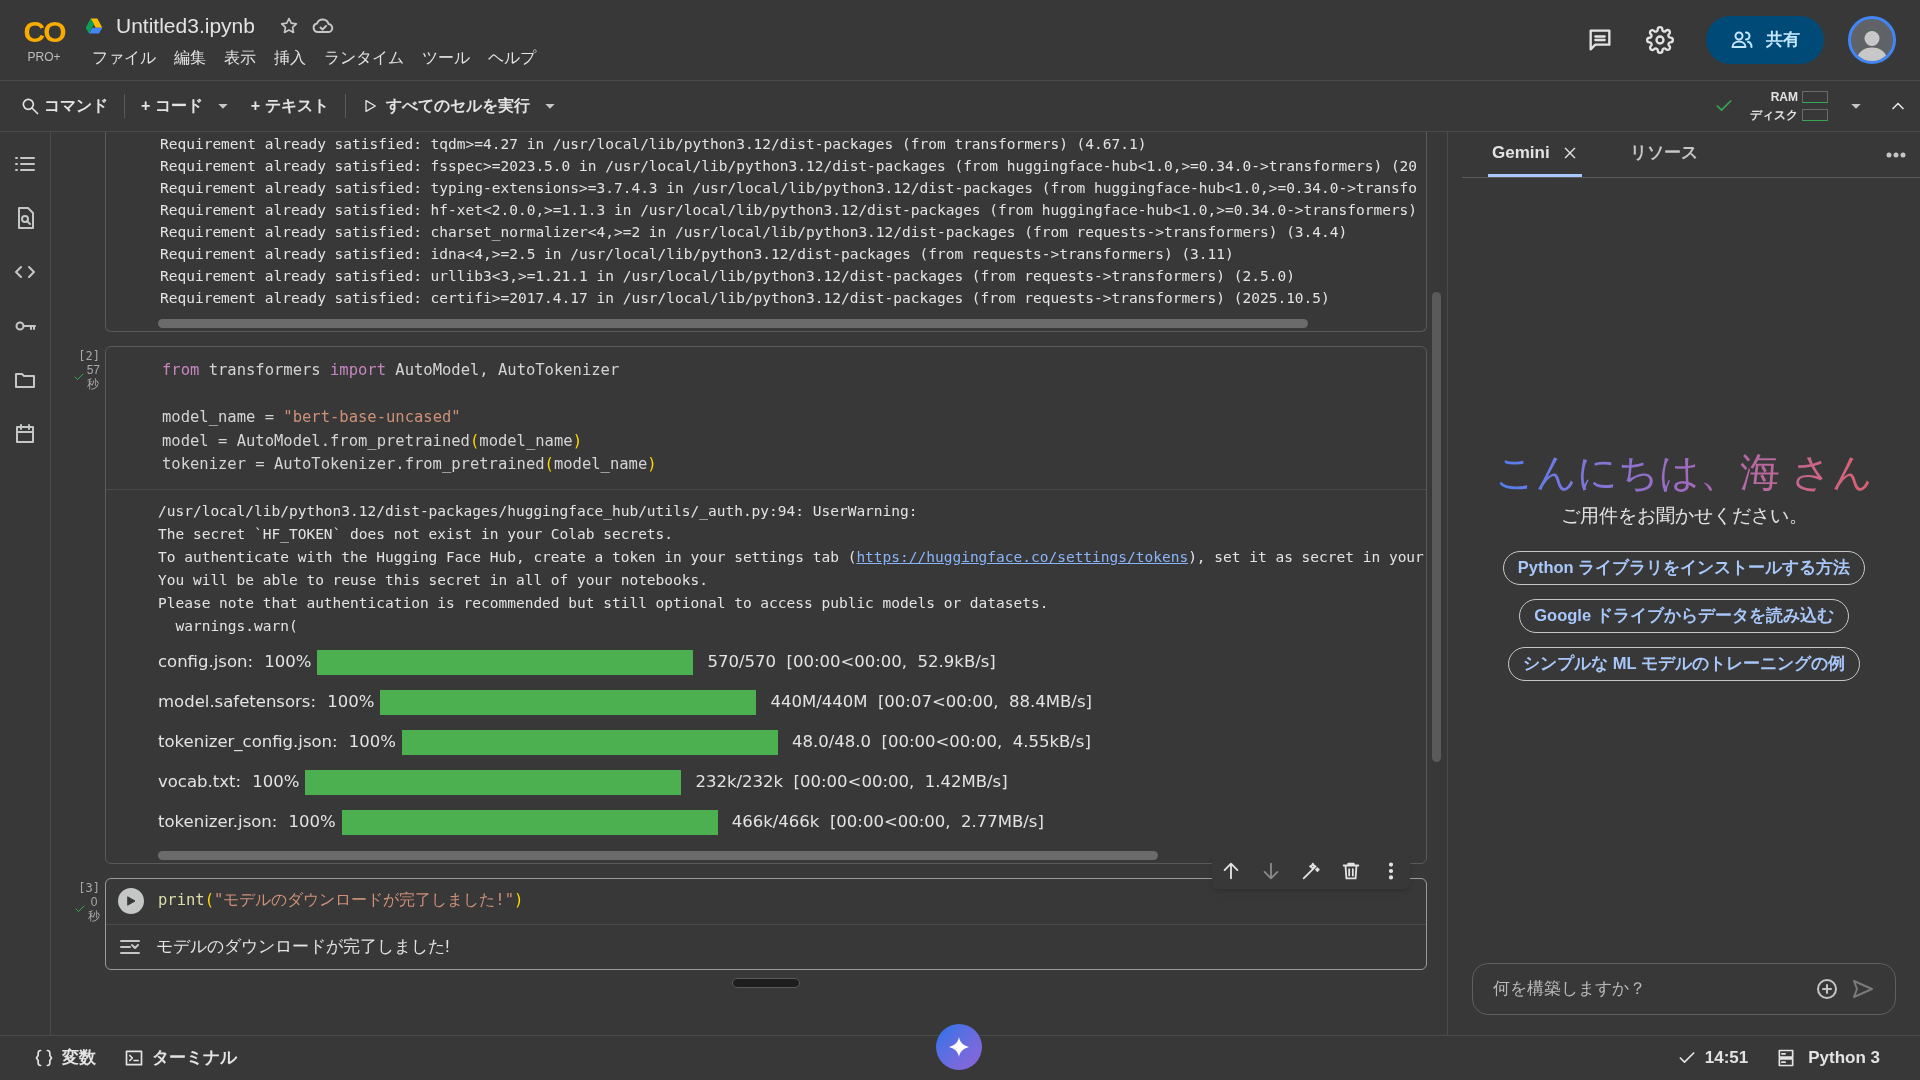 The width and height of the screenshot is (1920, 1080). What do you see at coordinates (303, 946) in the screenshot?
I see `output-text: モデルのダウンロードが完了しました!` at bounding box center [303, 946].